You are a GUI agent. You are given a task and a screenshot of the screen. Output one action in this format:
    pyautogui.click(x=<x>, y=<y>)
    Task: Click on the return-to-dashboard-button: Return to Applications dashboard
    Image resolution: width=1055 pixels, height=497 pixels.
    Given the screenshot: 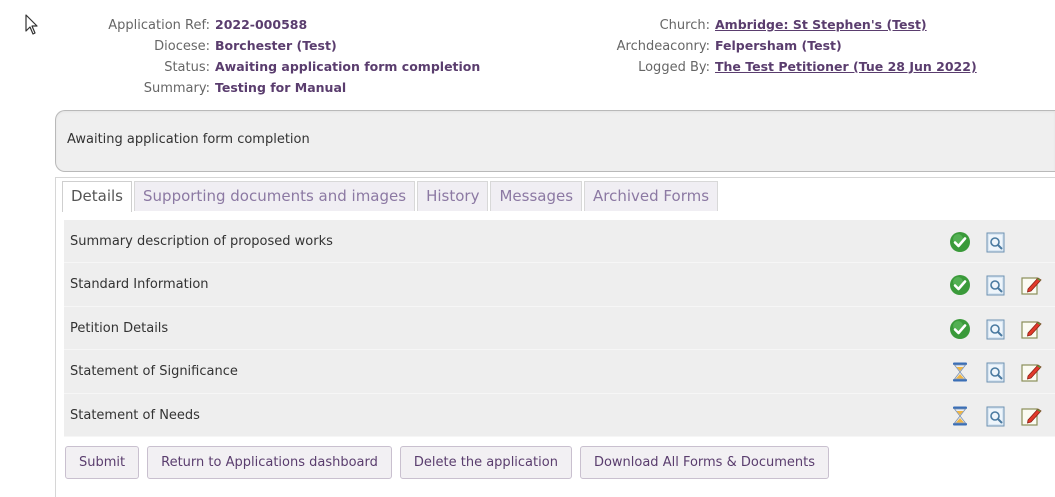 What is the action you would take?
    pyautogui.click(x=269, y=462)
    